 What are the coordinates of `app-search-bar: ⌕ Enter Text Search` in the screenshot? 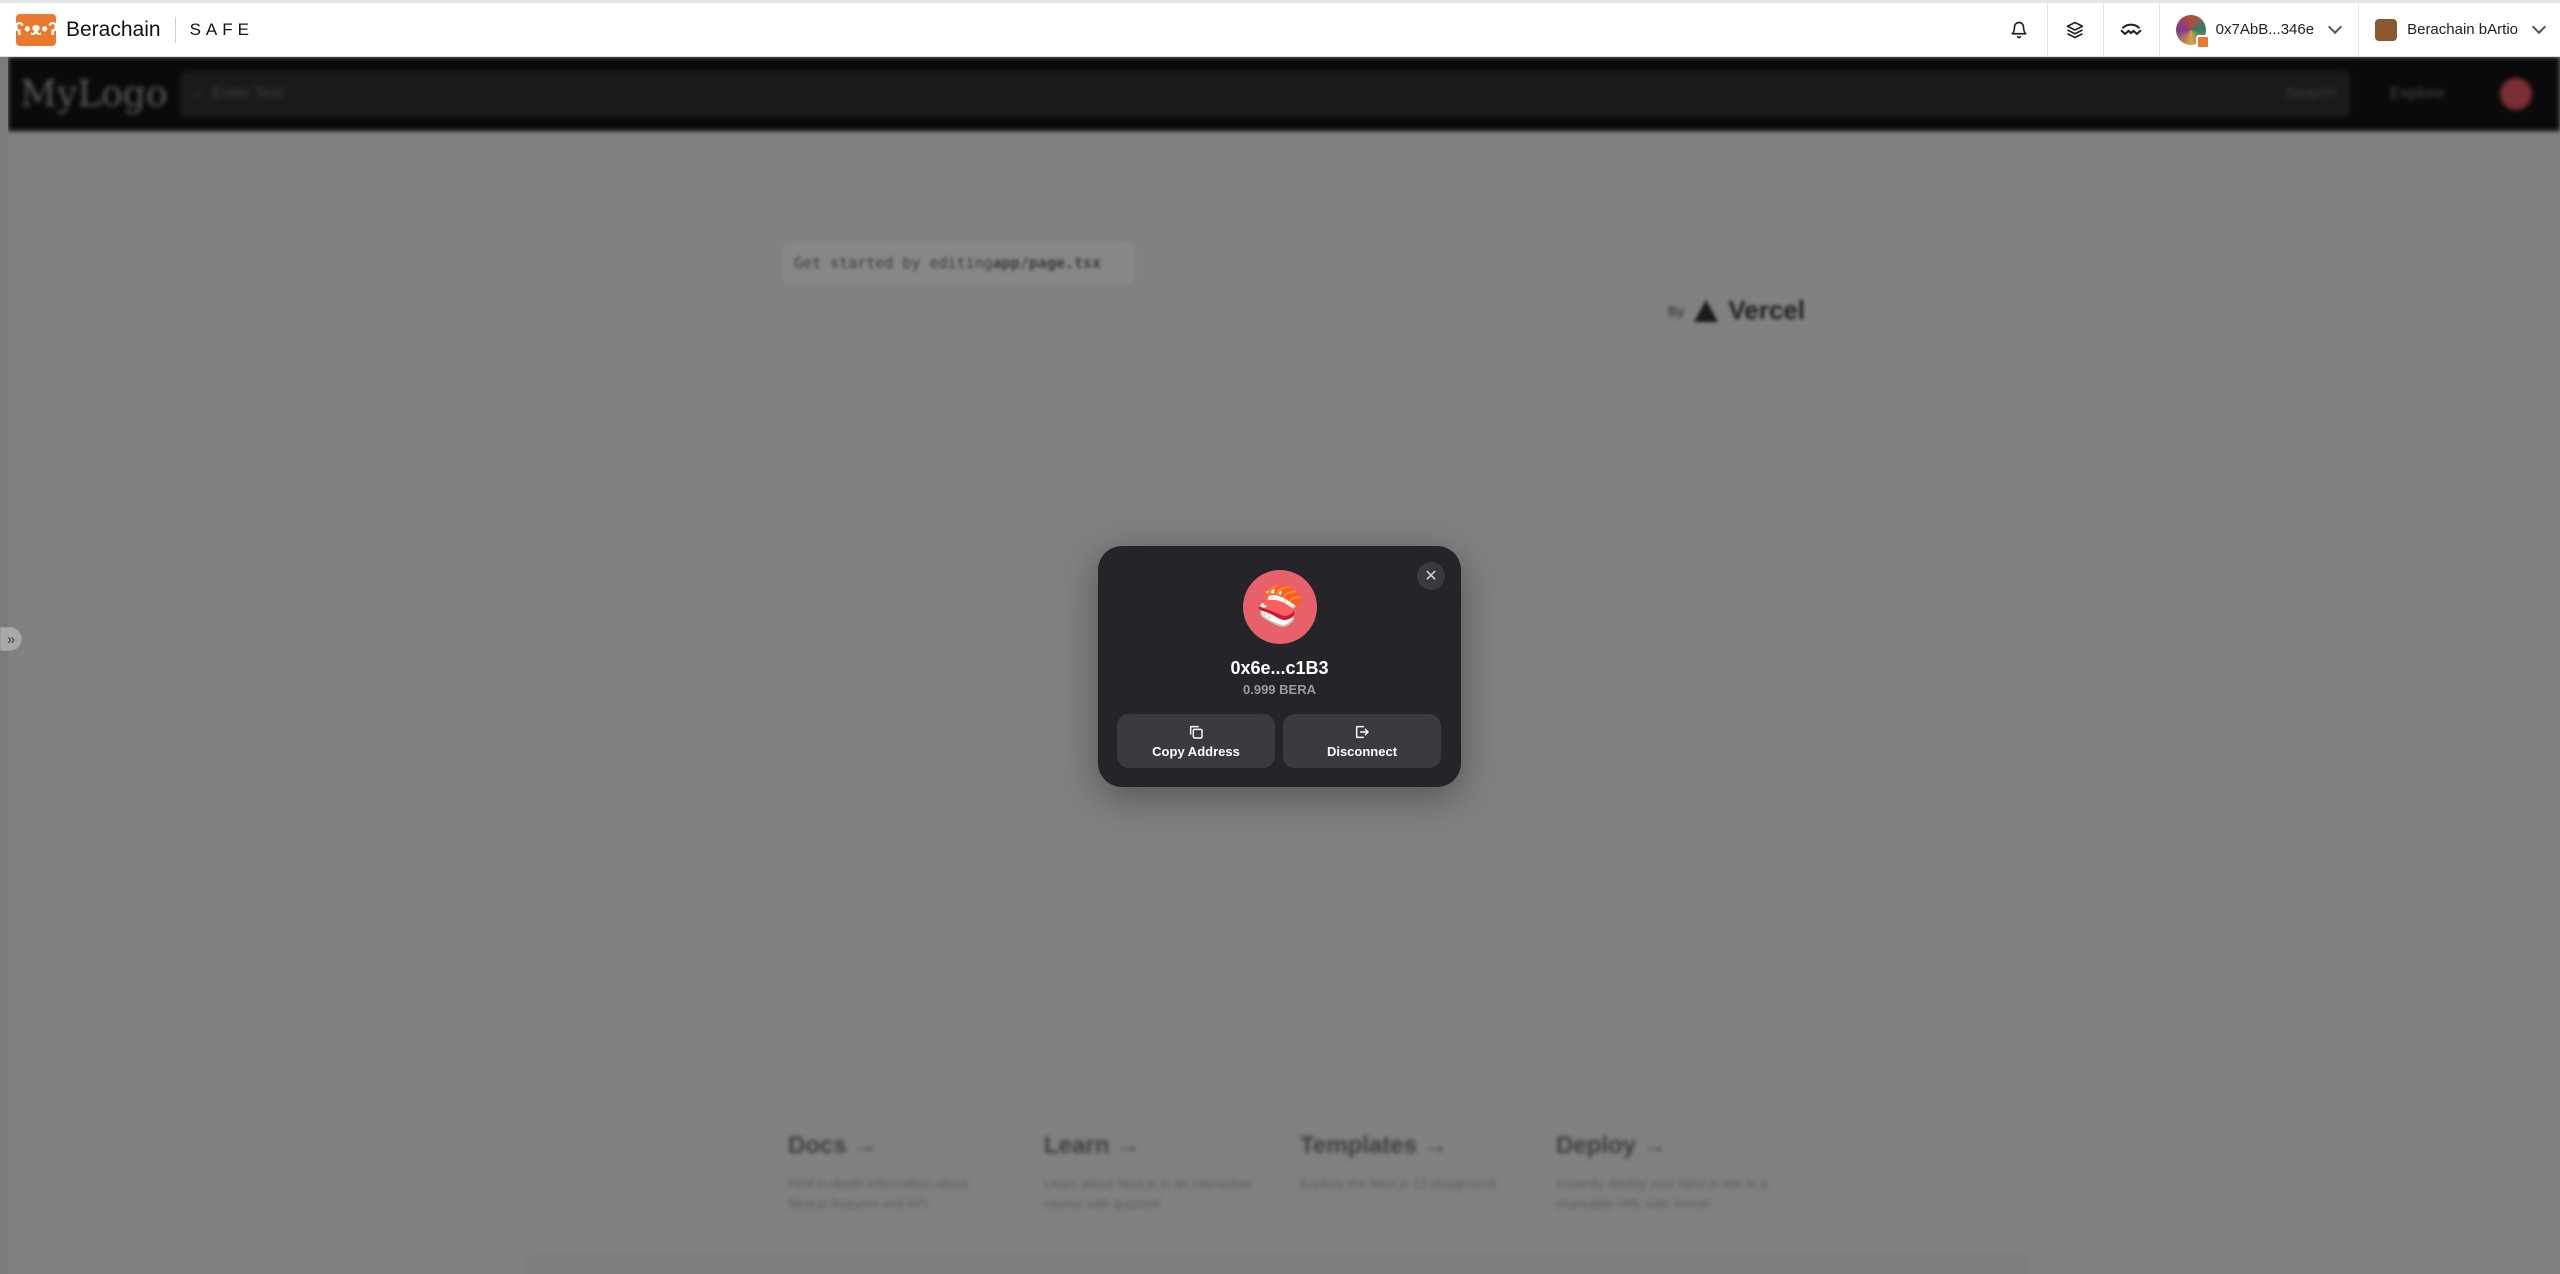 It's located at (1265, 94).